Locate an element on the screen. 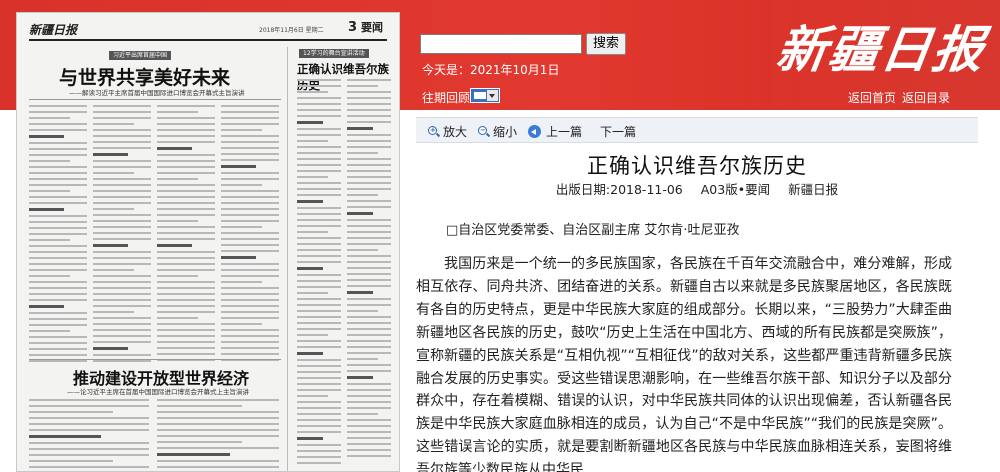  story1-col4 is located at coordinates (250, 235).